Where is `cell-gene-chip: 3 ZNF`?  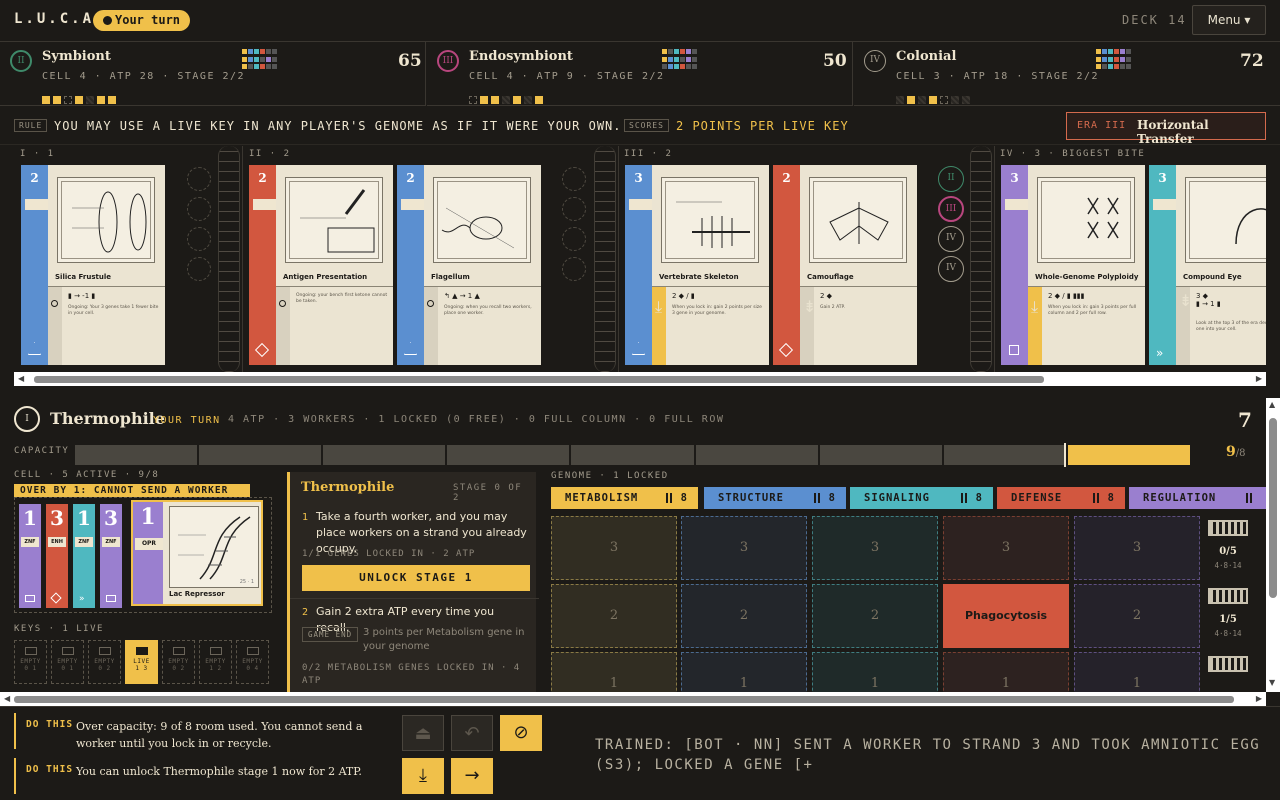 cell-gene-chip: 3 ZNF is located at coordinates (111, 556).